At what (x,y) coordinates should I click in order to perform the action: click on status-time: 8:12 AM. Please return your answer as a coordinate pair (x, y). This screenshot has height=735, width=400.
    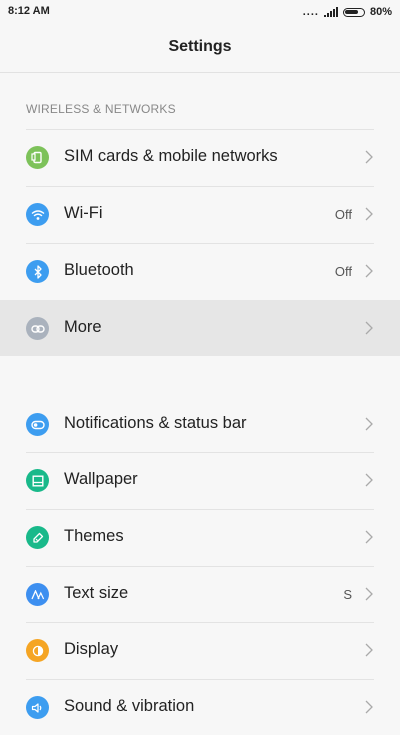
    Looking at the image, I should click on (29, 11).